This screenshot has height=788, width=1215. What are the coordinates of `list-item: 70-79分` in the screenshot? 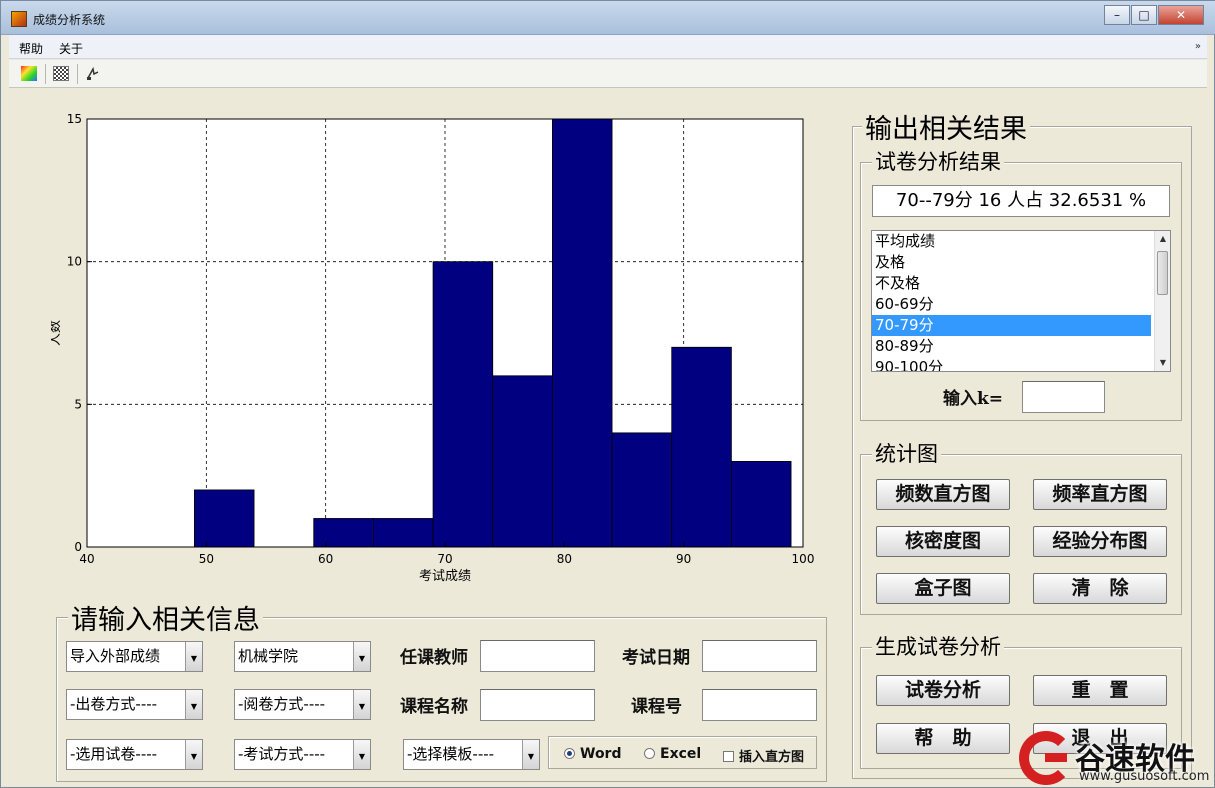 It's located at (1011, 325).